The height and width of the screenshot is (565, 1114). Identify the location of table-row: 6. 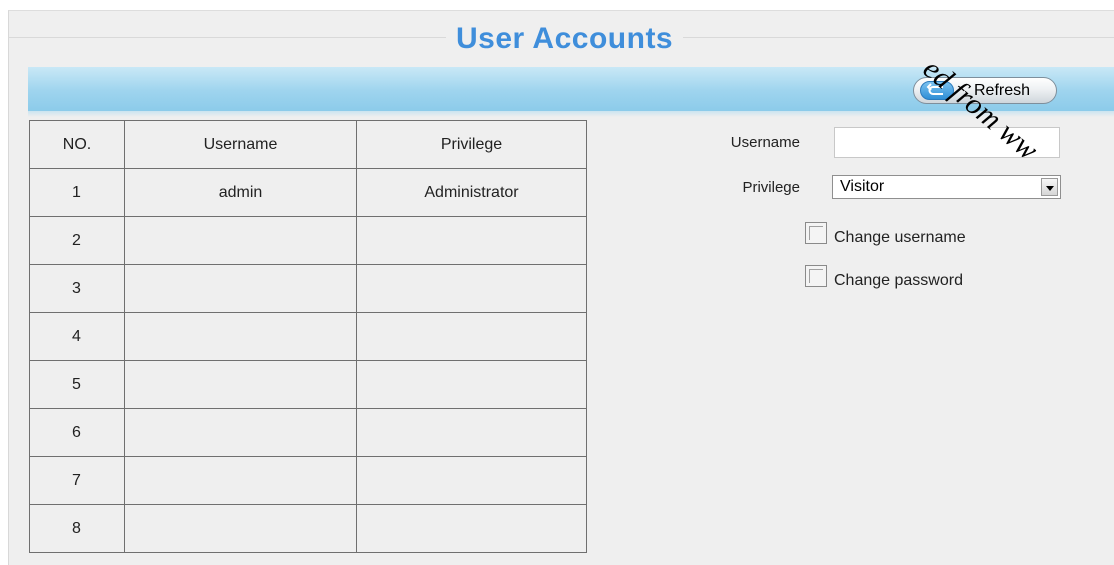
(308, 432).